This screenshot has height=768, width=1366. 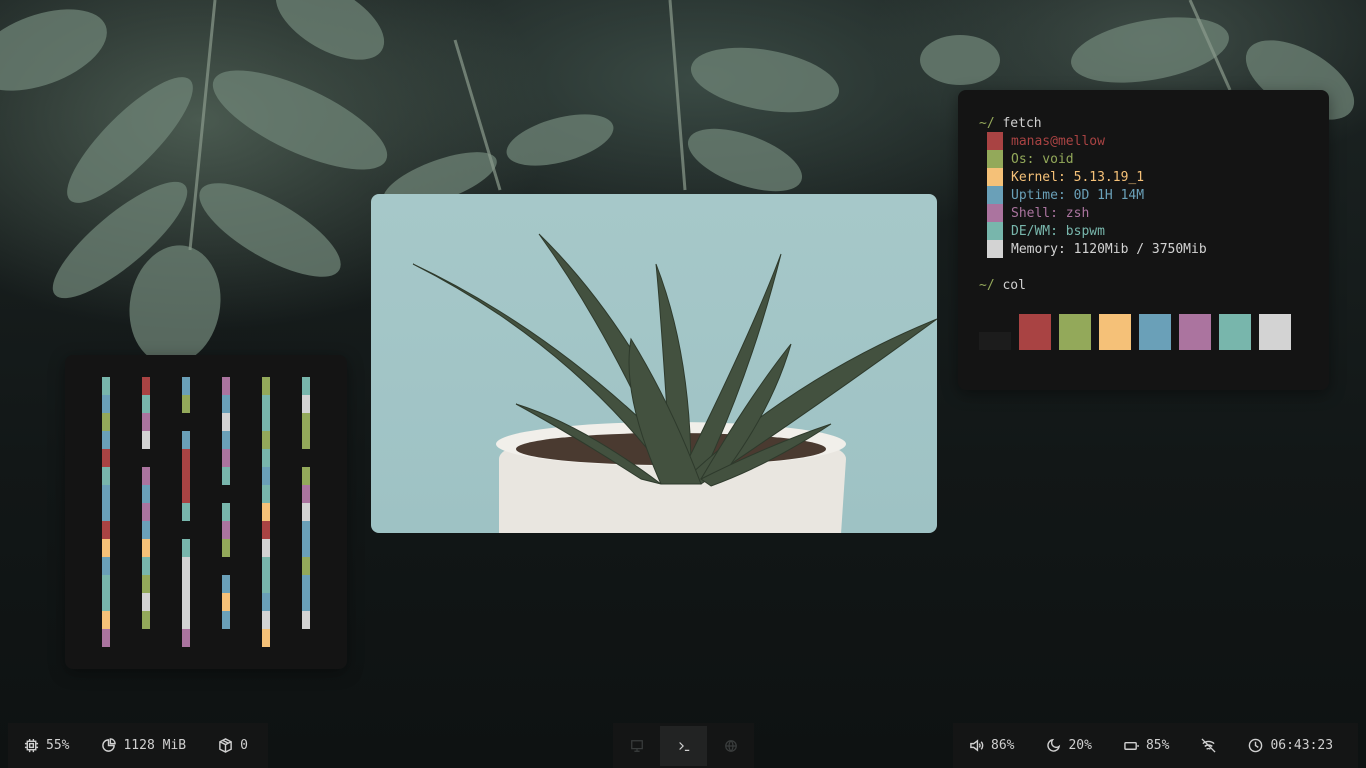 What do you see at coordinates (233, 745) in the screenshot?
I see `updates-module: 0` at bounding box center [233, 745].